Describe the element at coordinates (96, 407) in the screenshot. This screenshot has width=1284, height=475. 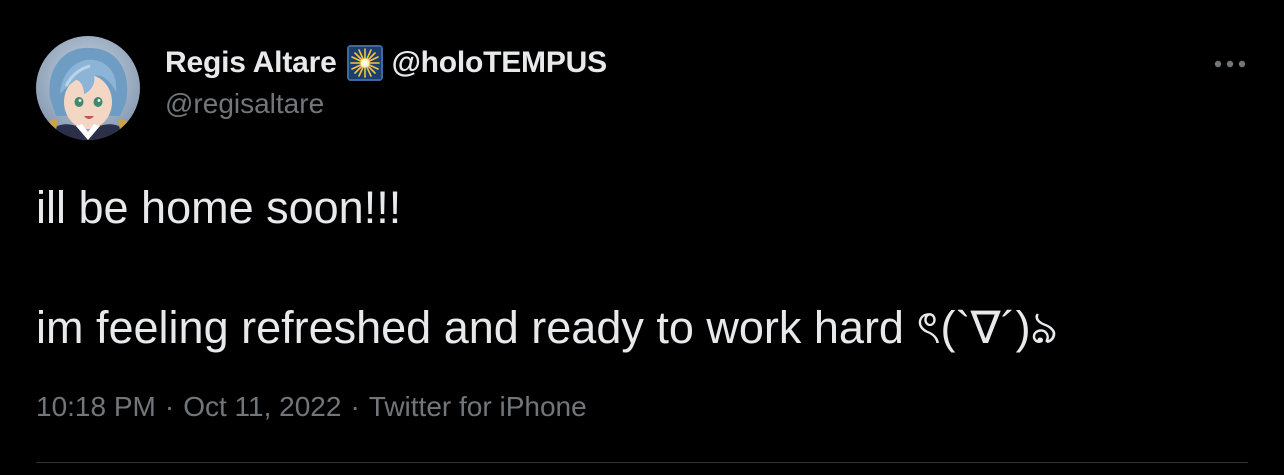
I see `tweet-time: 10:18 PM` at that location.